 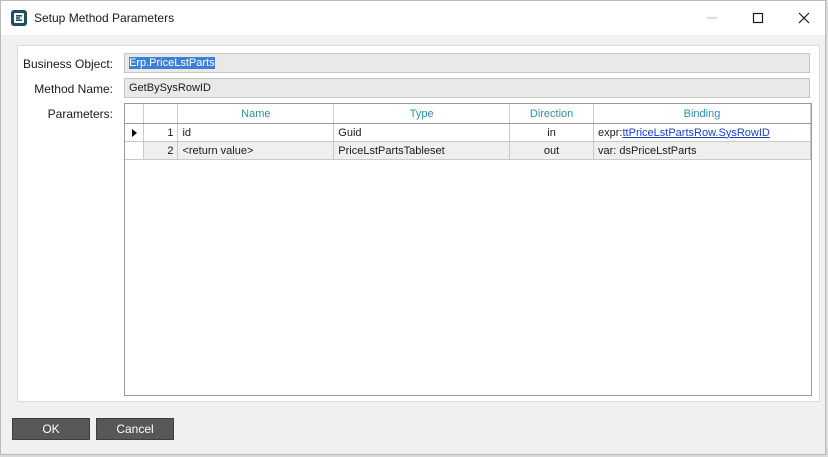 What do you see at coordinates (80, 114) in the screenshot?
I see `parameters-label: Parameters:` at bounding box center [80, 114].